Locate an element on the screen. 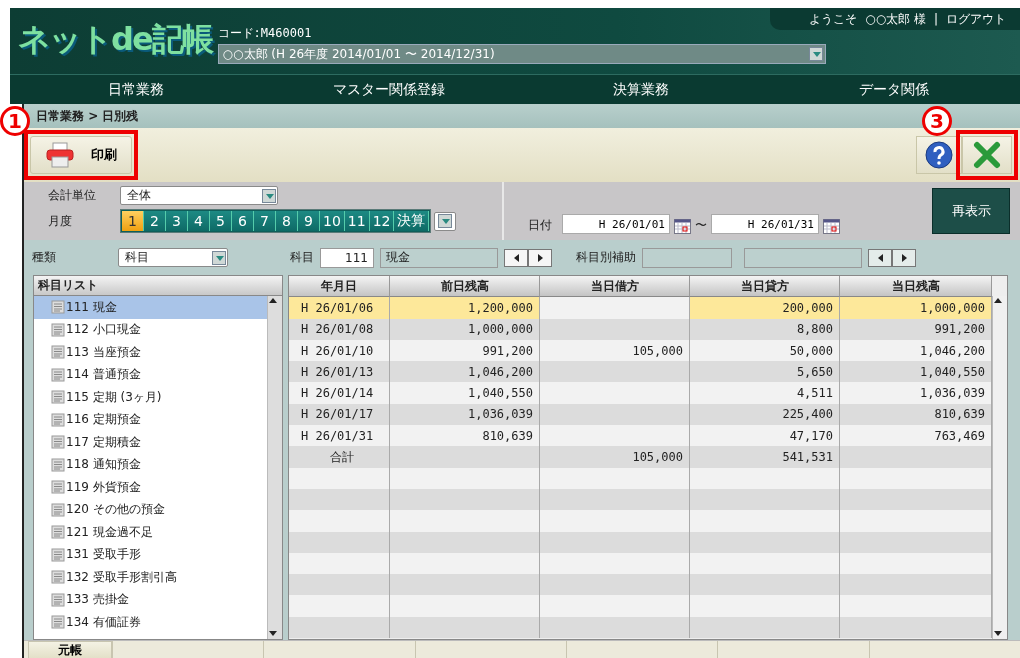  table-cell: 810,639 is located at coordinates (916, 414).